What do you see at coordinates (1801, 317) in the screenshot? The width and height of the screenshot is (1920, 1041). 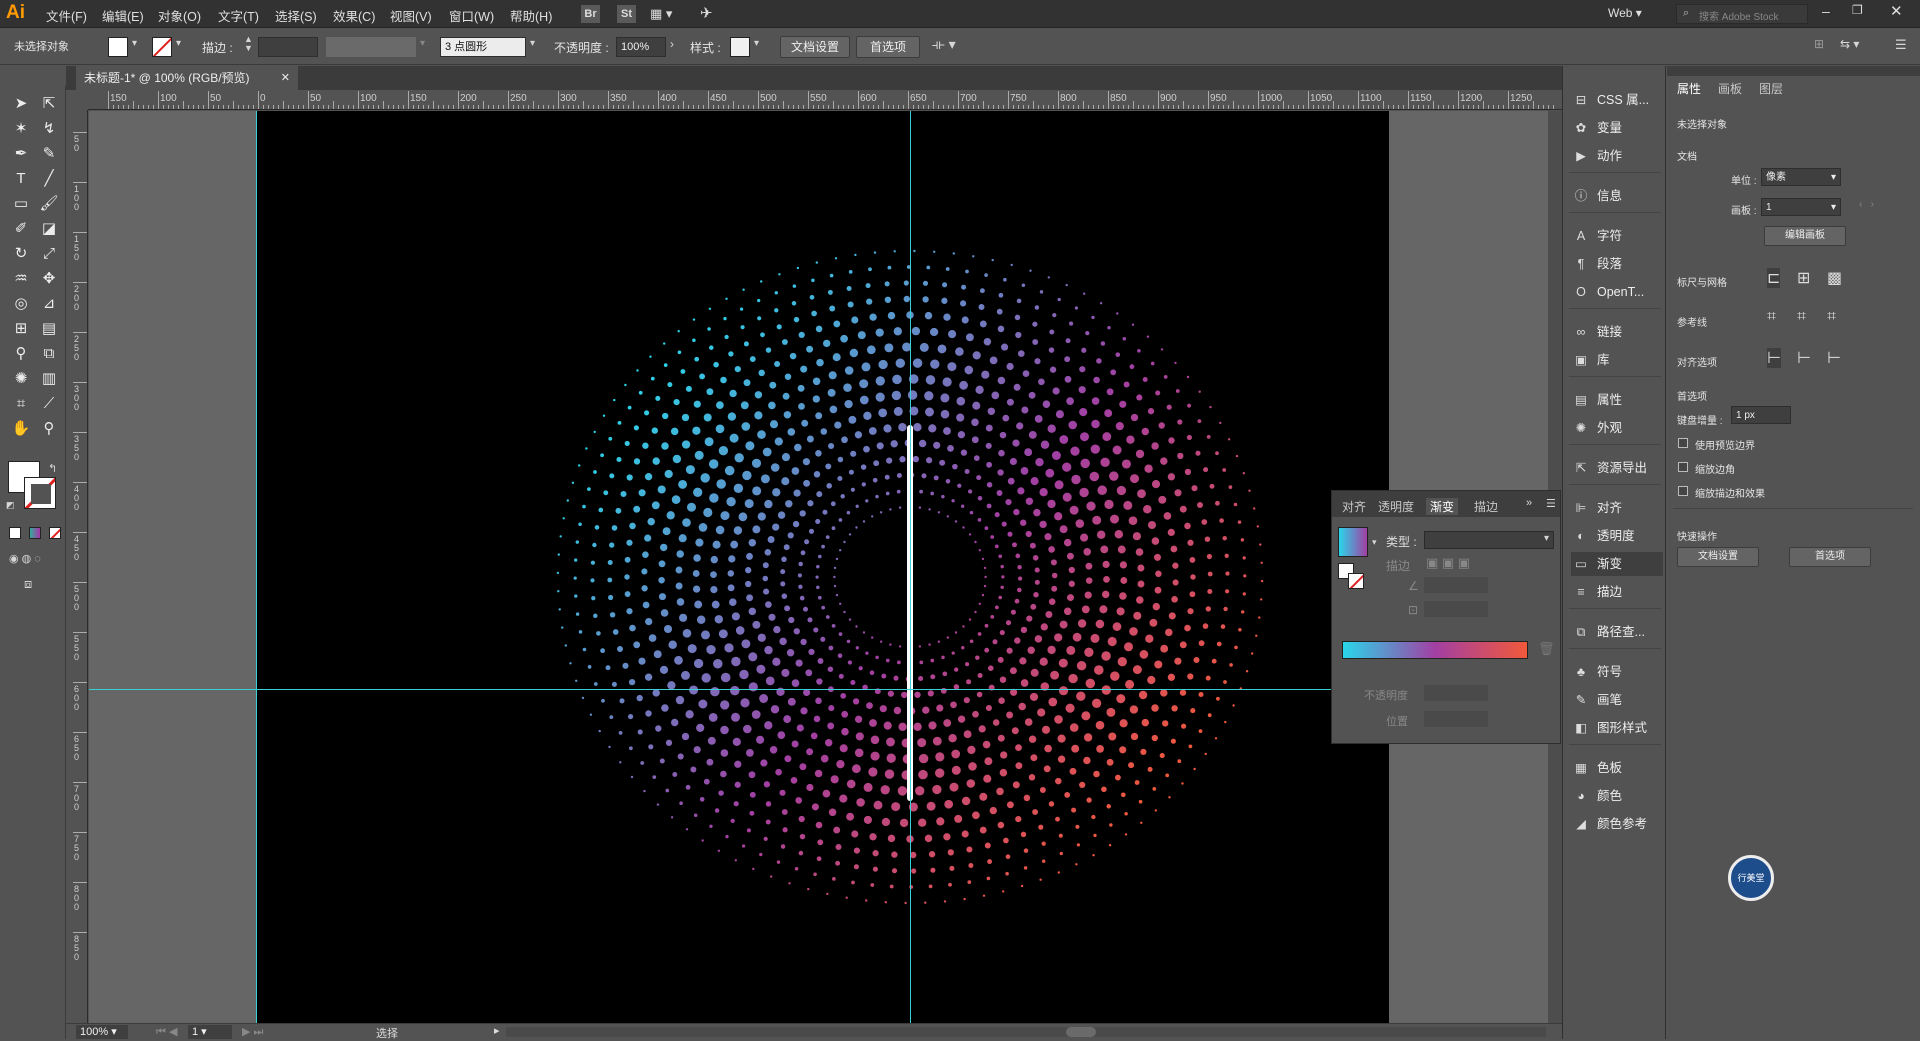 I see `lock-guides-icon: ⌗` at bounding box center [1801, 317].